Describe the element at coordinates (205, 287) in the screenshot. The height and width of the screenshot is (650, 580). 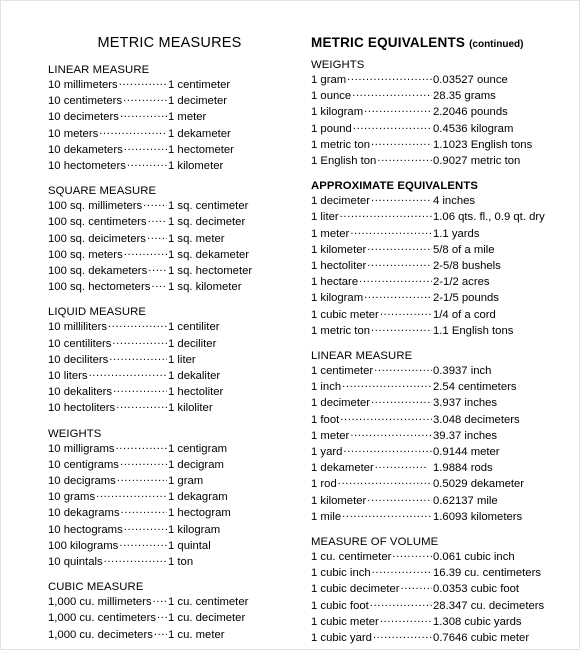
I see `conversion-to: 1 sq. kilometer` at that location.